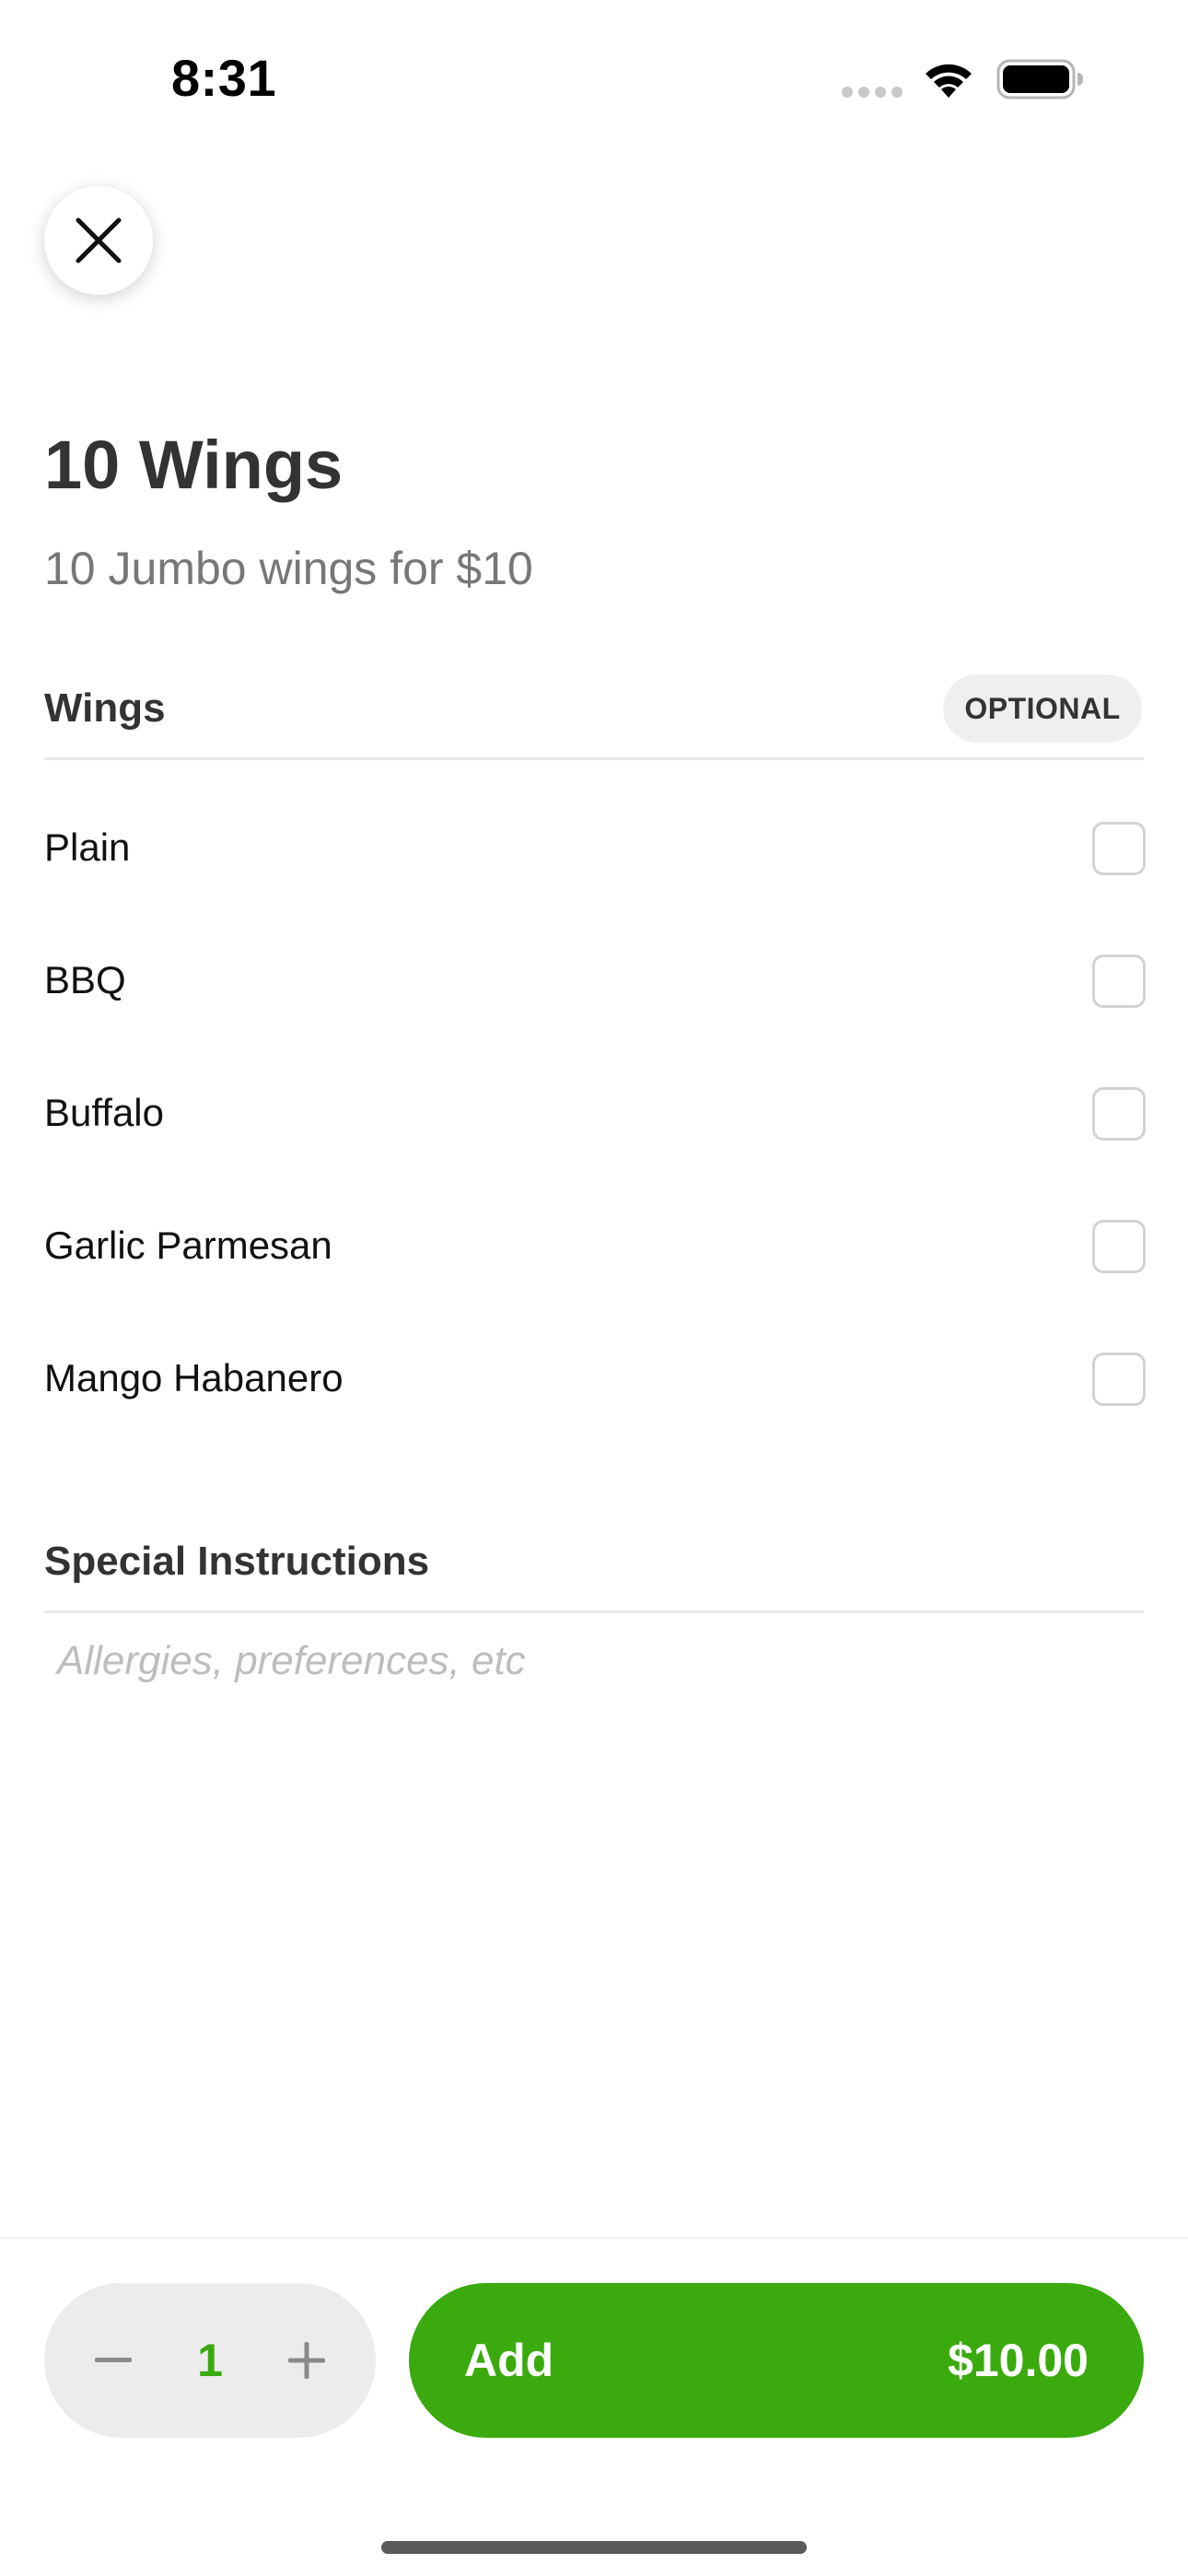  What do you see at coordinates (194, 1378) in the screenshot?
I see `option-label-mango-habanero: Mango Habanero` at bounding box center [194, 1378].